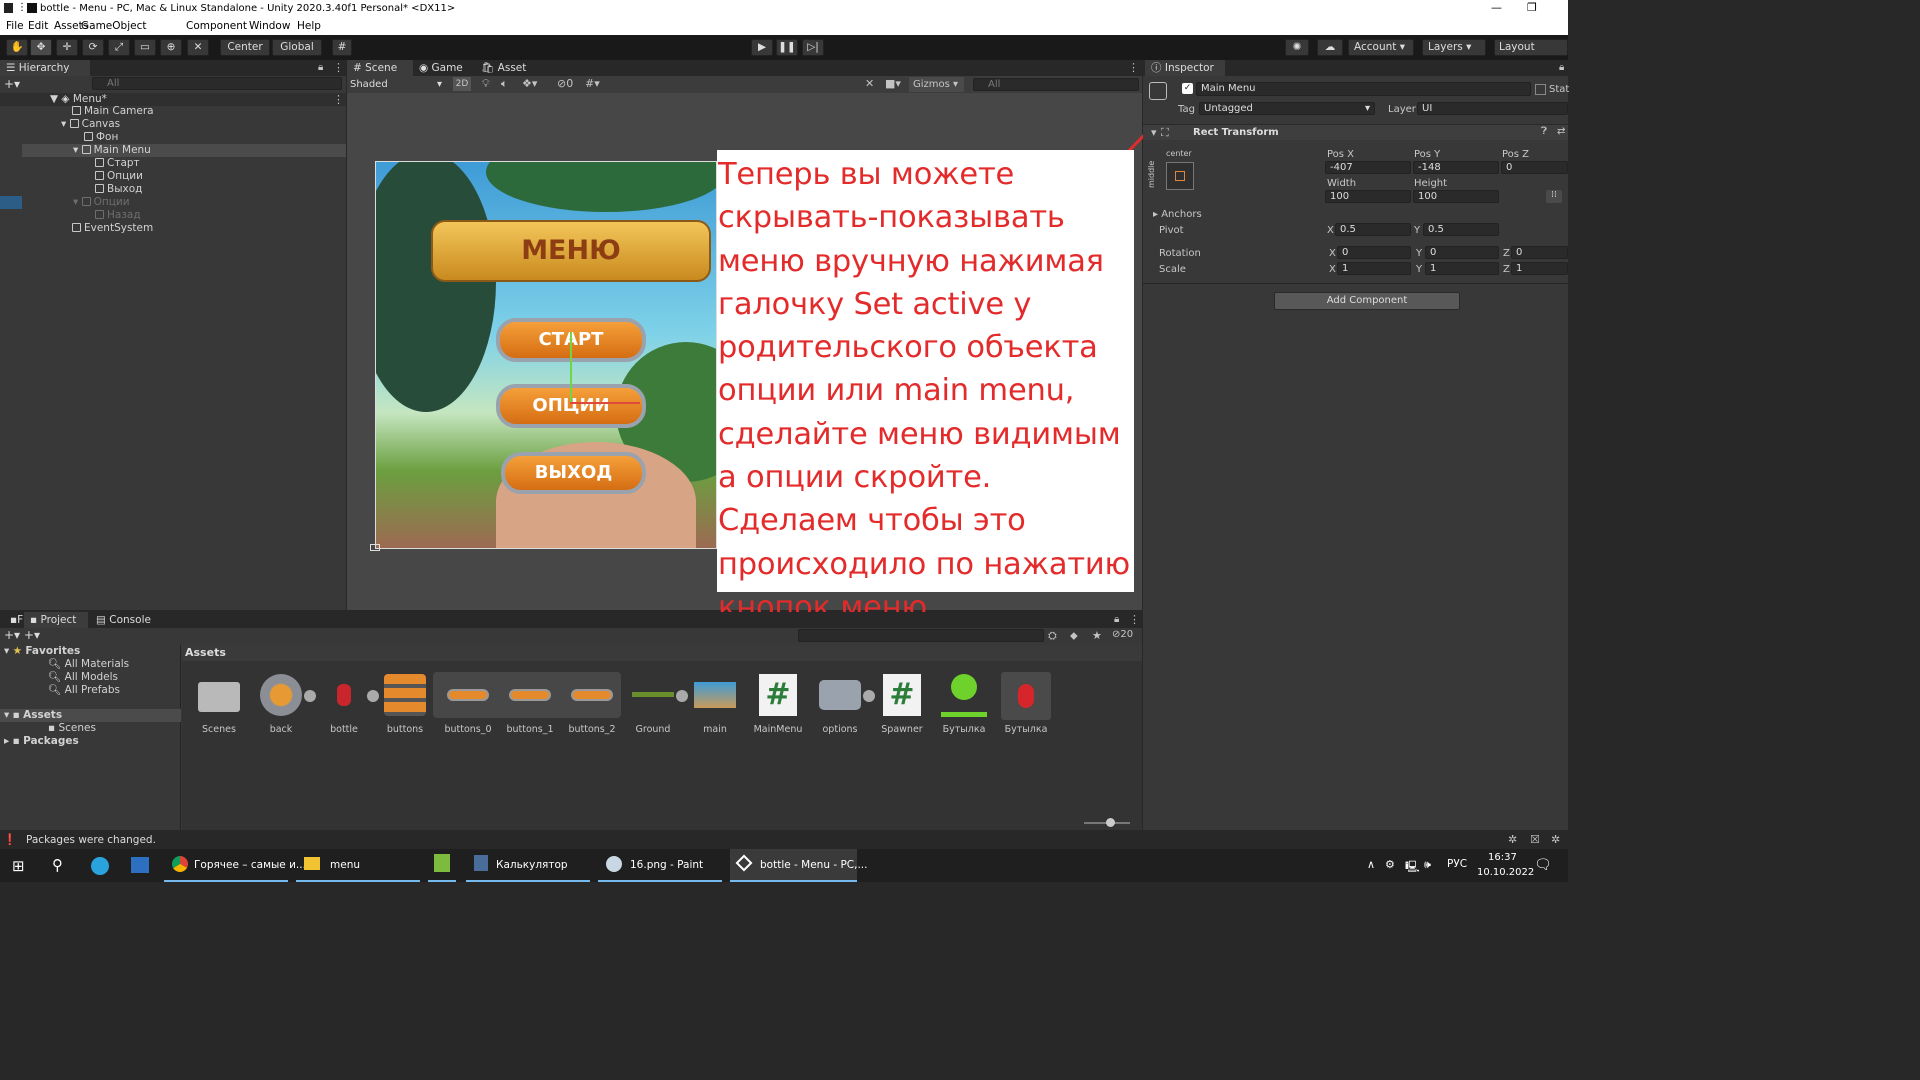  I want to click on scene-search-input: All, so click(1056, 84).